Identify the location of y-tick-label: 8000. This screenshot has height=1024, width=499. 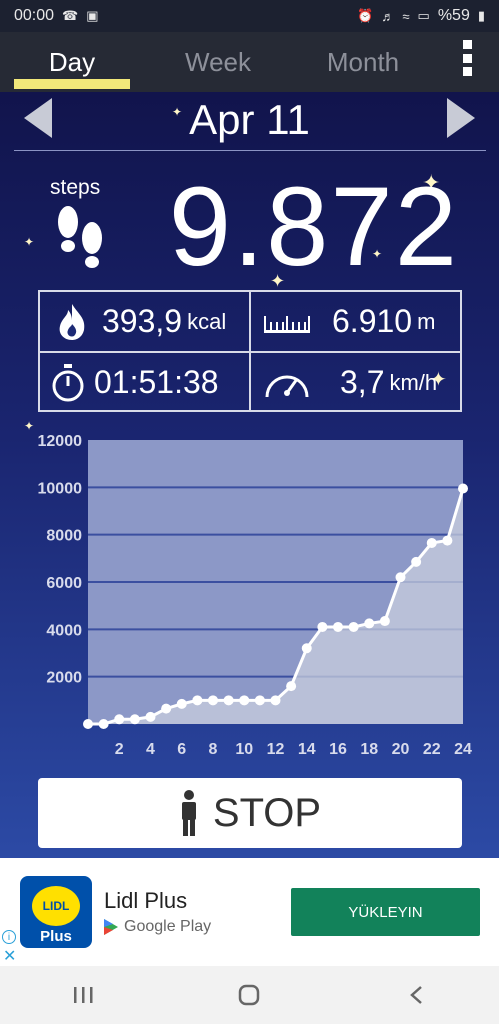
(64, 536).